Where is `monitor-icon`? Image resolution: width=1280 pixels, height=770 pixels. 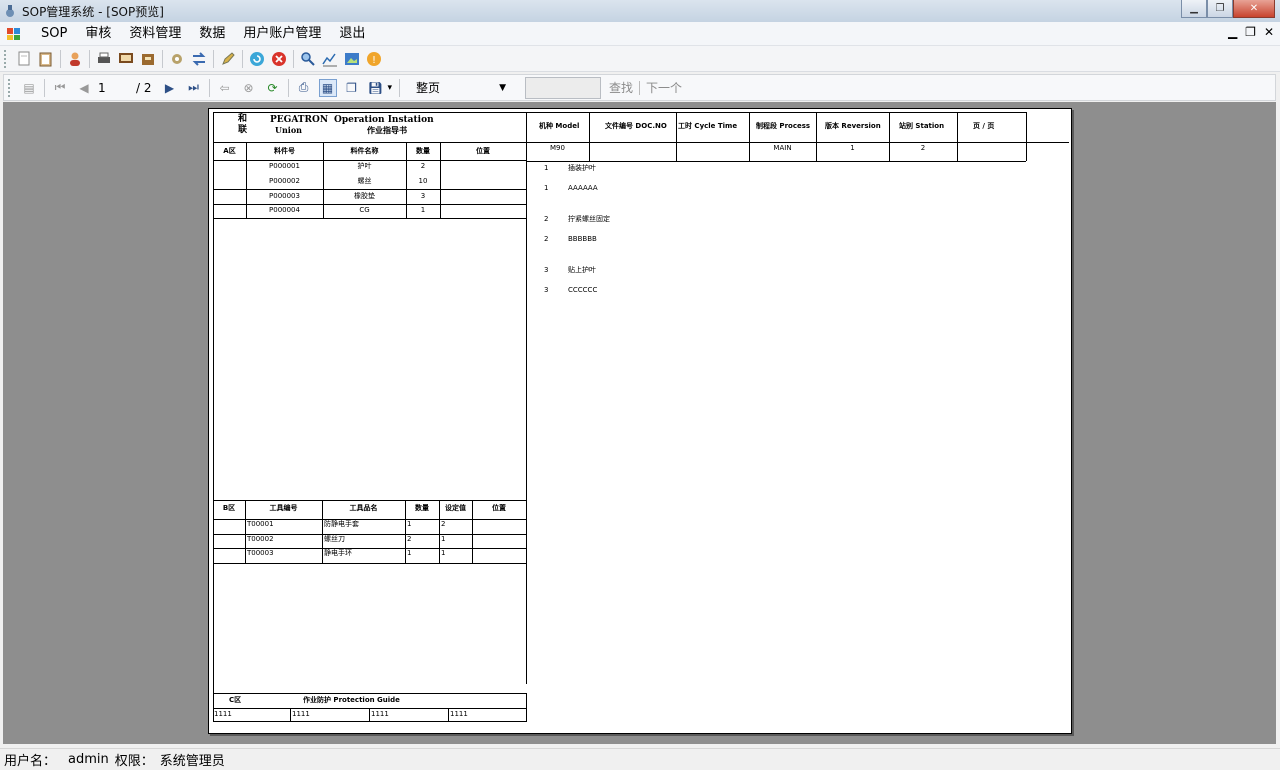 monitor-icon is located at coordinates (126, 59).